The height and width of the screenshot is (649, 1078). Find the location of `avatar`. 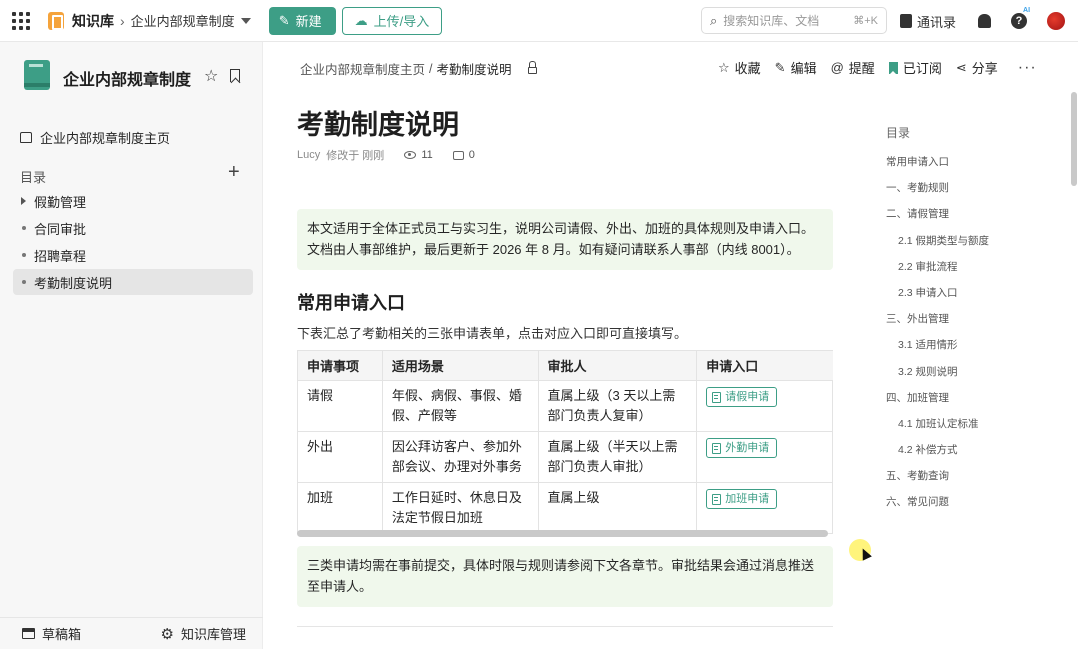

avatar is located at coordinates (1056, 21).